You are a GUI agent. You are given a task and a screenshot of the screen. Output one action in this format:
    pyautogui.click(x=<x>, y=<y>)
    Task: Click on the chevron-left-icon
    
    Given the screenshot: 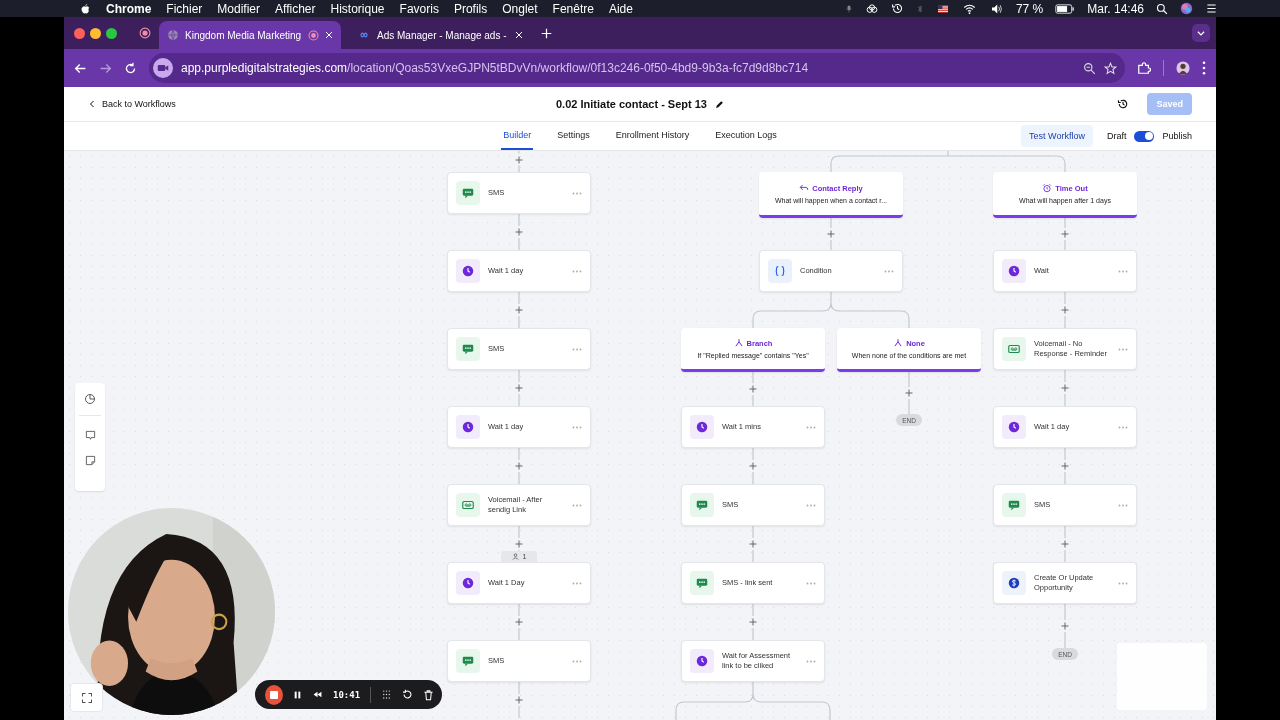 What is the action you would take?
    pyautogui.click(x=92, y=104)
    